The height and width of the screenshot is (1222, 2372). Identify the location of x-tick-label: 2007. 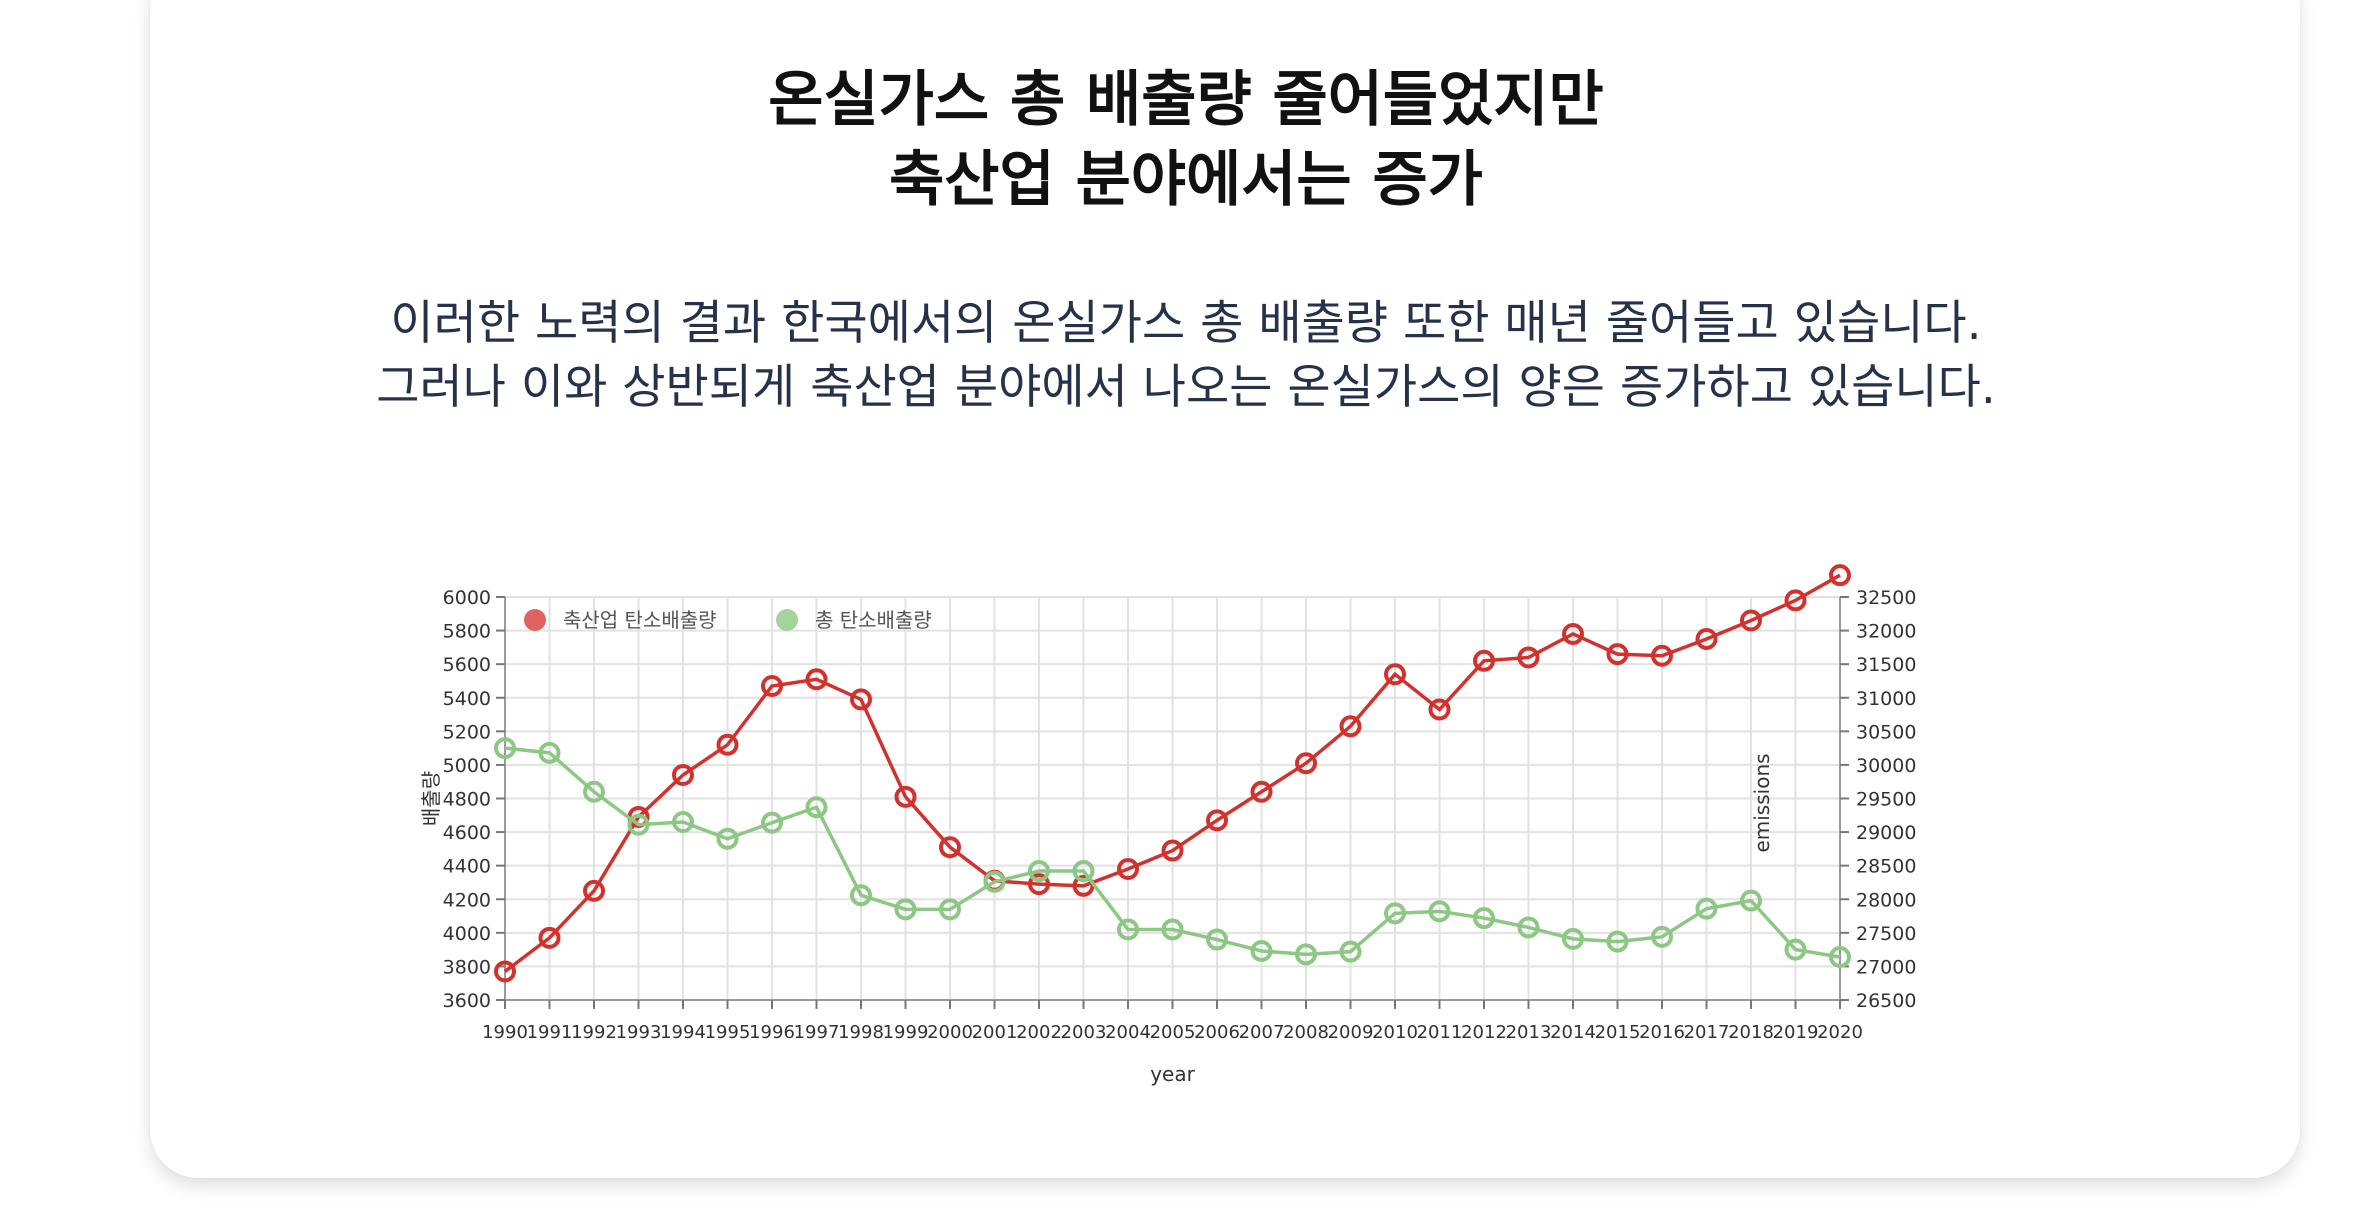
(1262, 1032).